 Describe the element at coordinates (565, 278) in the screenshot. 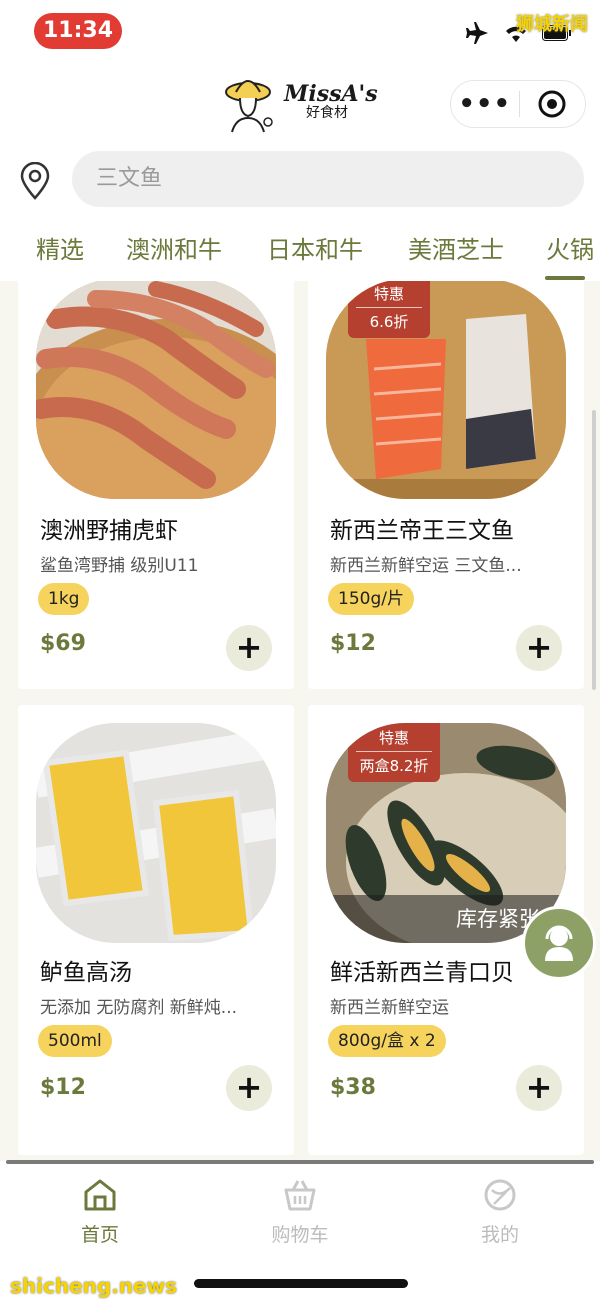

I see `active-tab-indicator` at that location.